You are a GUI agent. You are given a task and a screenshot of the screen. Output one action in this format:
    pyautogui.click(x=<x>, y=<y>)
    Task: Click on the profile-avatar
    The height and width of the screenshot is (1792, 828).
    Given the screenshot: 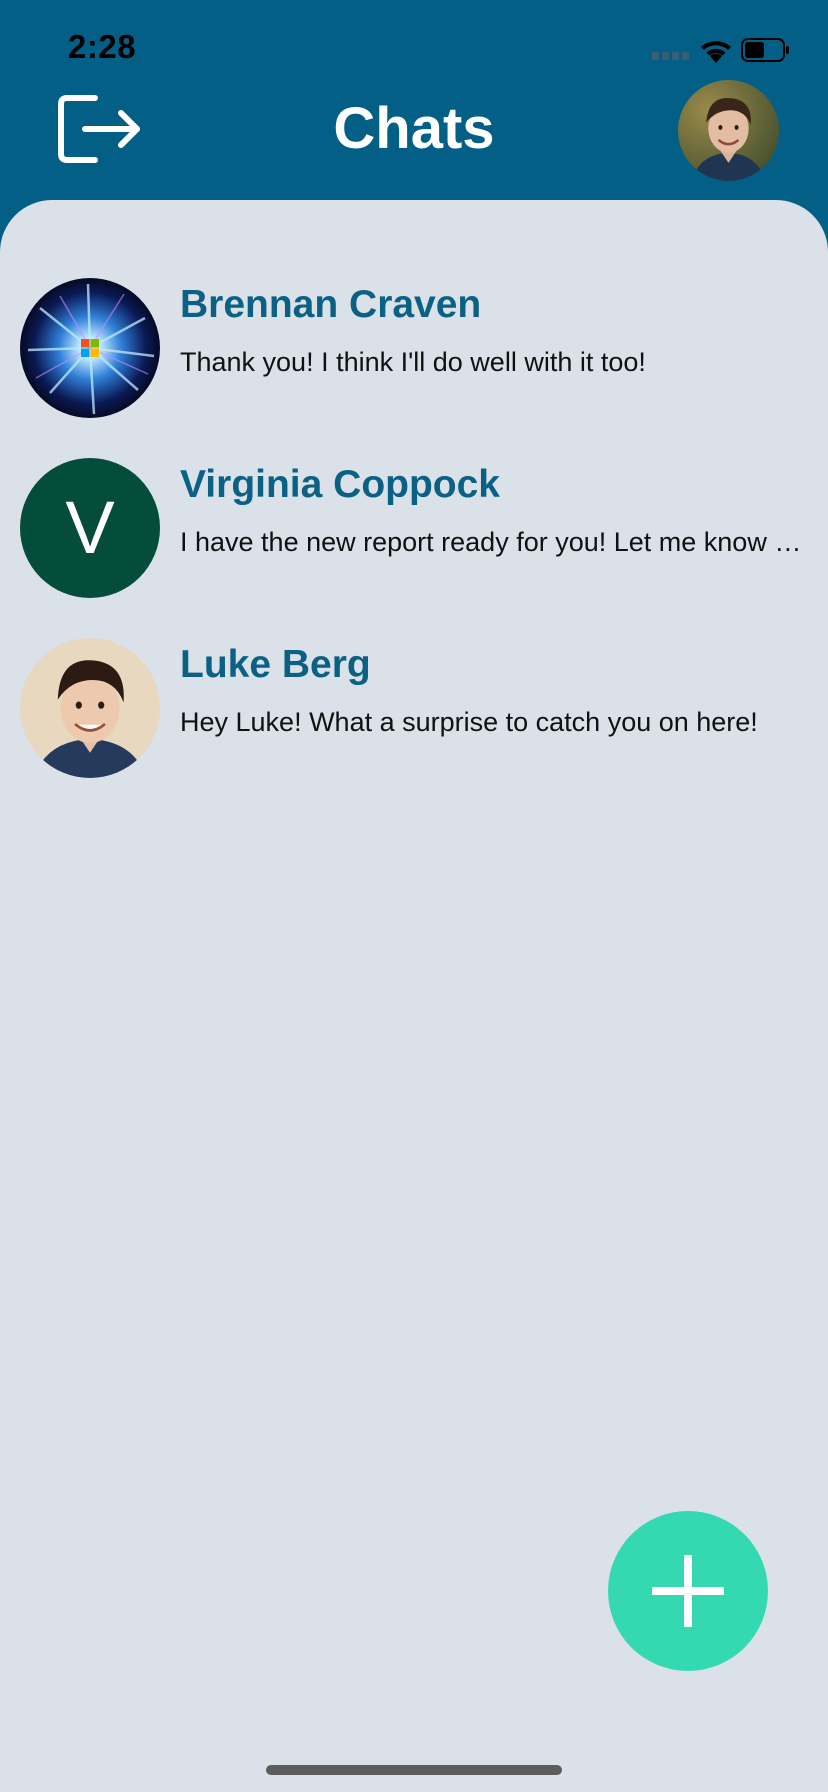 What is the action you would take?
    pyautogui.click(x=728, y=130)
    